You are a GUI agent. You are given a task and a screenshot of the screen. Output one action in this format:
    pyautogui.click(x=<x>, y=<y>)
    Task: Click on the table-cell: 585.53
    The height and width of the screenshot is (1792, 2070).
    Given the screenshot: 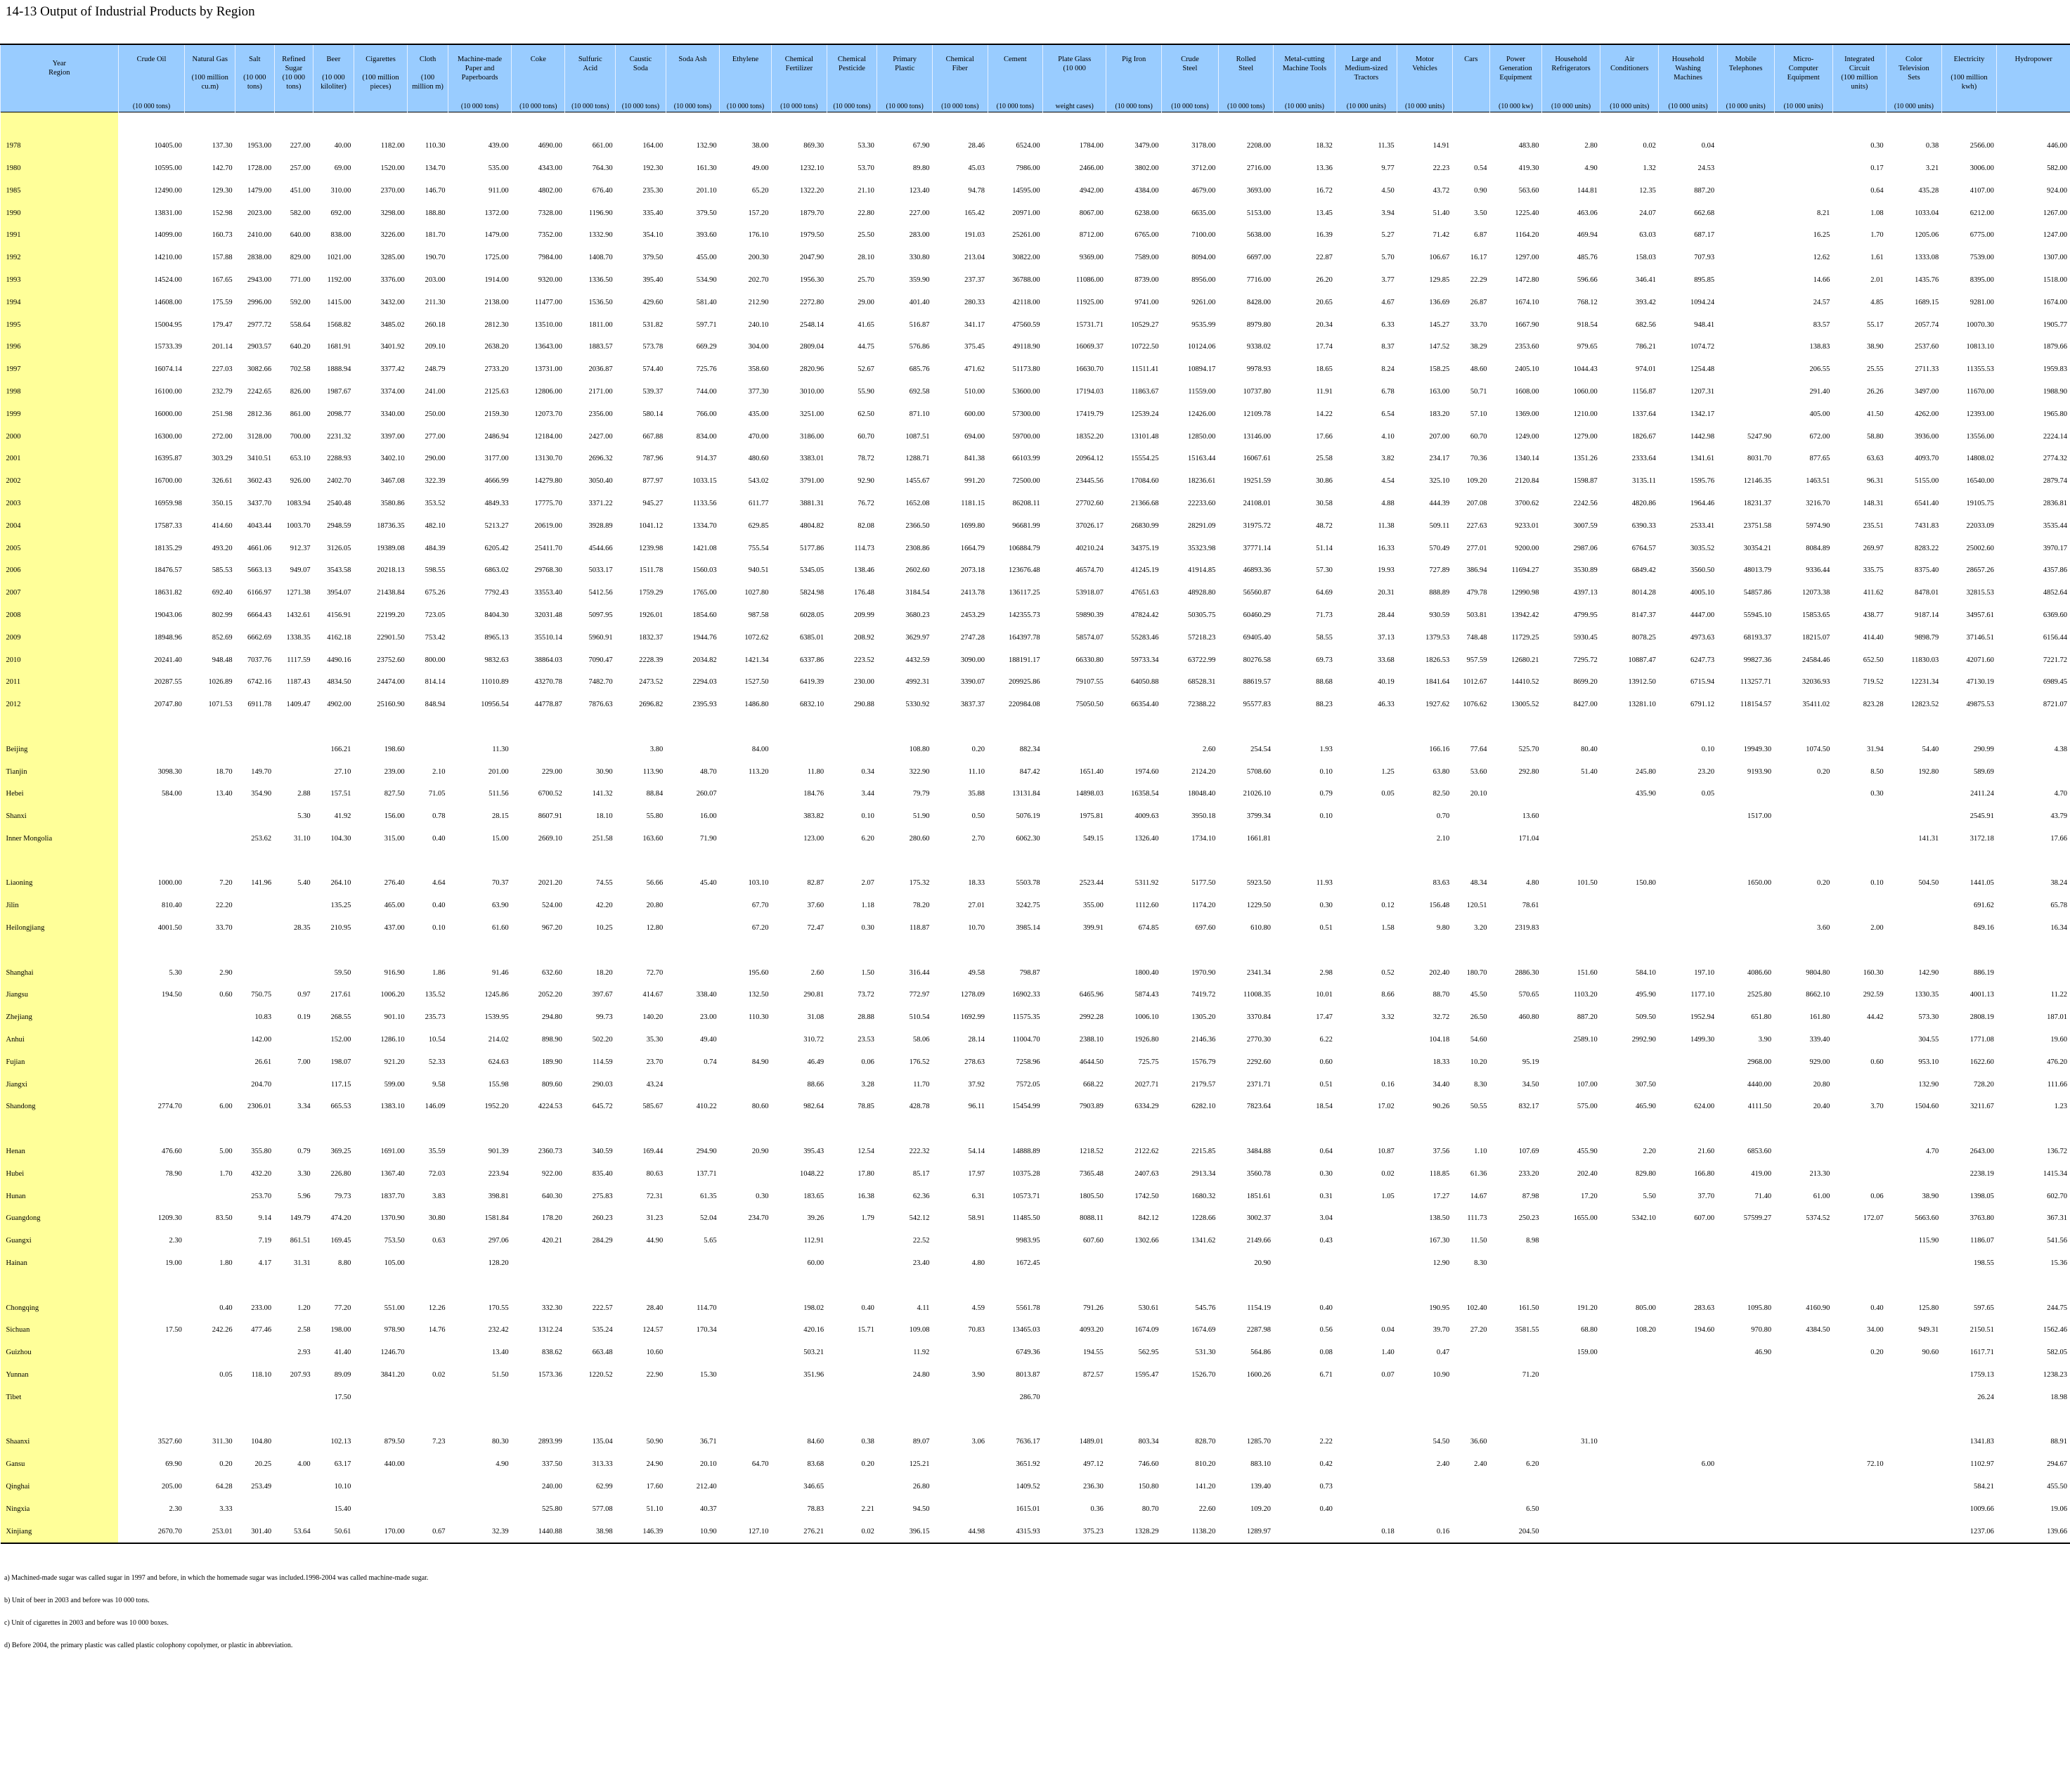 What is the action you would take?
    pyautogui.click(x=222, y=570)
    